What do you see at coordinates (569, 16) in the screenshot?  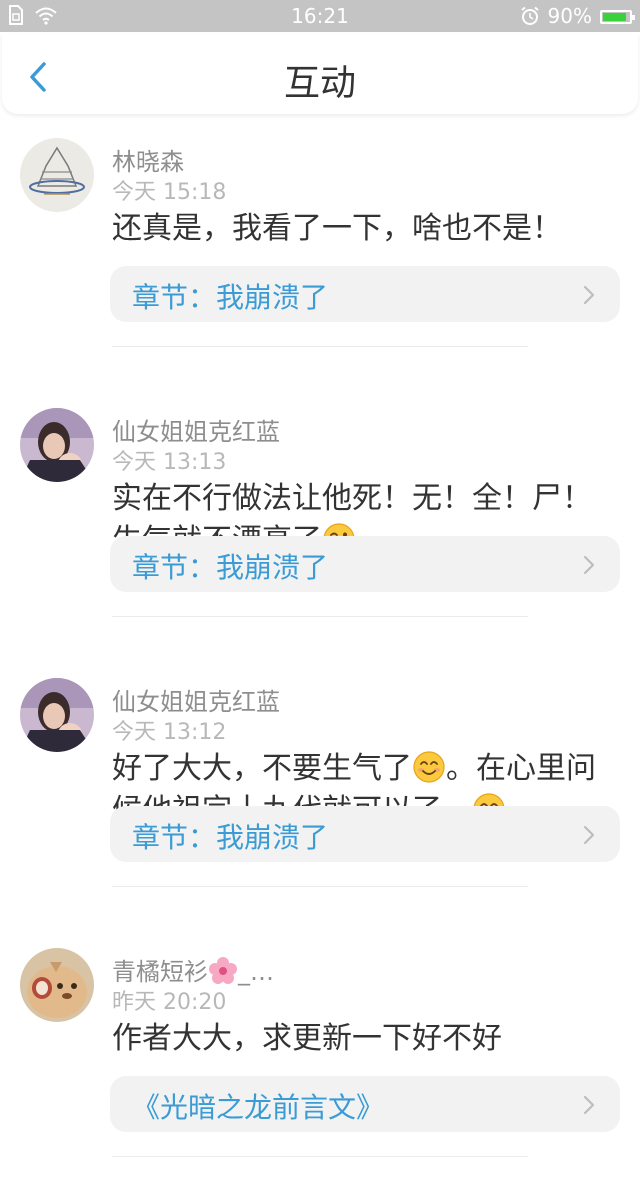 I see `battery-percent: 90%` at bounding box center [569, 16].